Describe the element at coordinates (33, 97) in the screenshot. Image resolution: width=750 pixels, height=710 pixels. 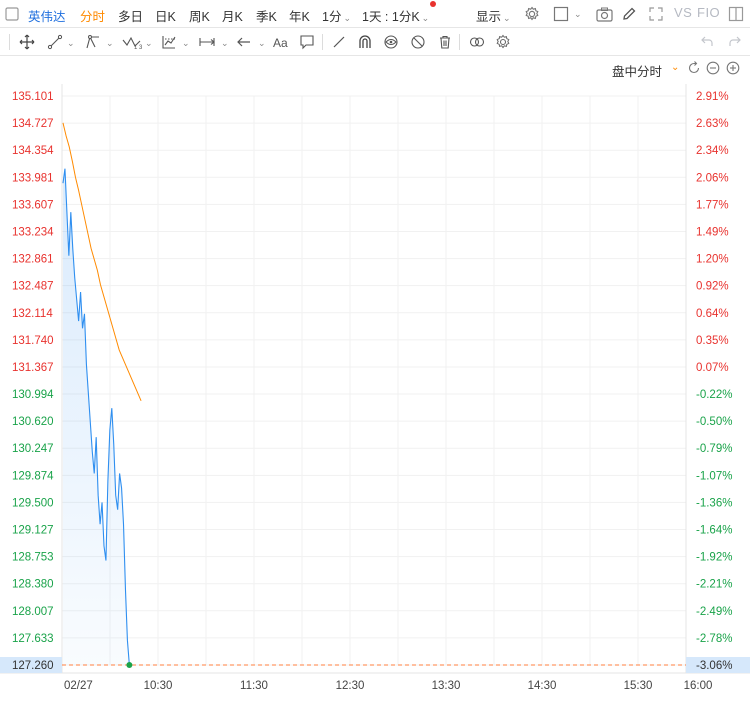
I see `price-tick-label: 135.101` at that location.